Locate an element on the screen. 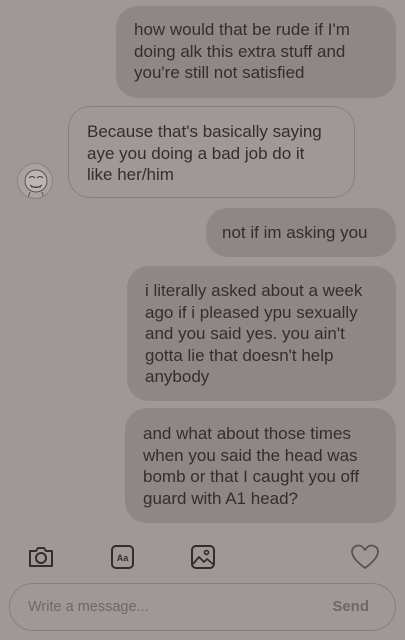  svg-text: Aa is located at coordinates (123, 558).